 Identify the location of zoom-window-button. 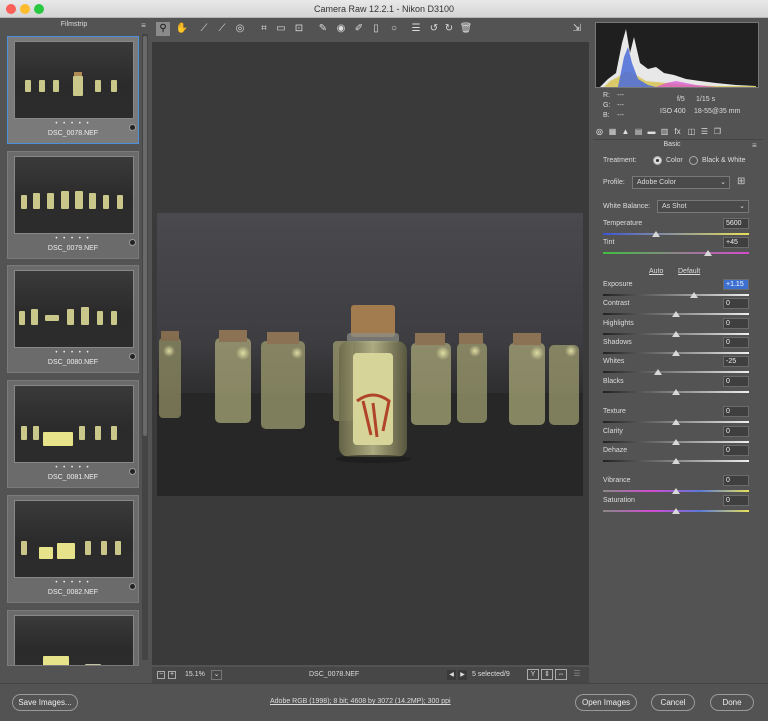
(39, 9).